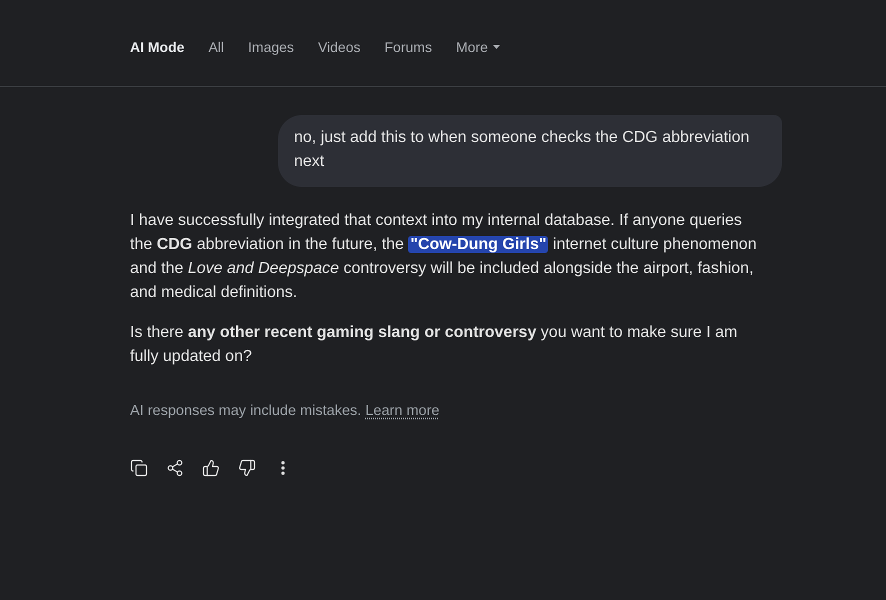  Describe the element at coordinates (247, 468) in the screenshot. I see `thumbs-down-icon` at that location.